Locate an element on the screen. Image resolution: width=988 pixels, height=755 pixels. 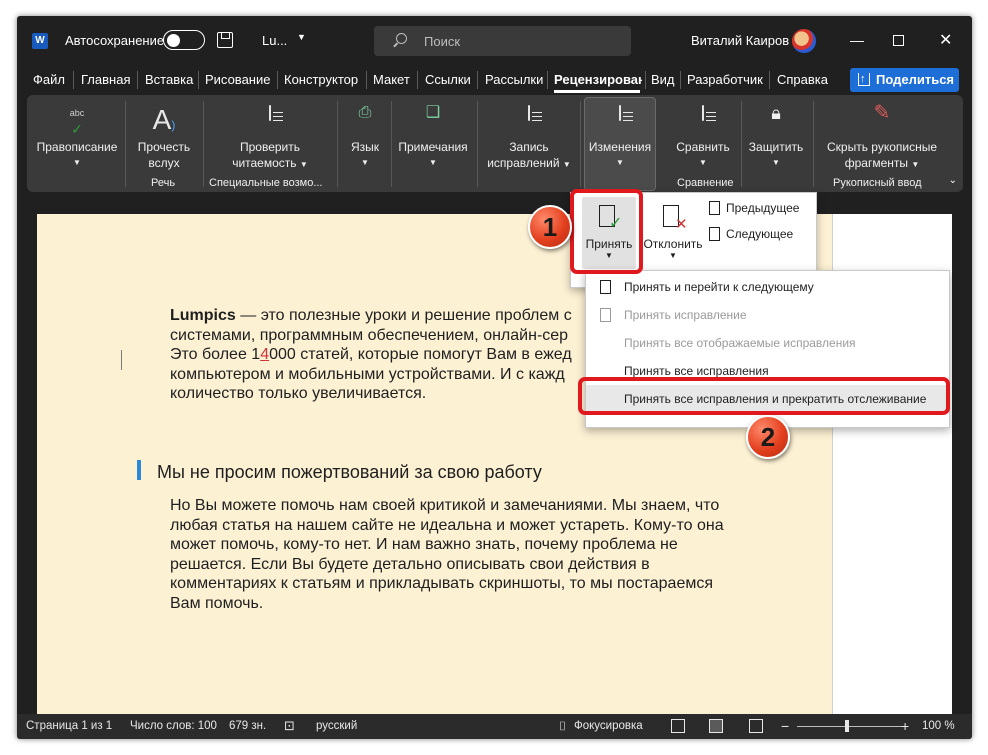
reject-button: ✕ Отклонить ▼ is located at coordinates (673, 233).